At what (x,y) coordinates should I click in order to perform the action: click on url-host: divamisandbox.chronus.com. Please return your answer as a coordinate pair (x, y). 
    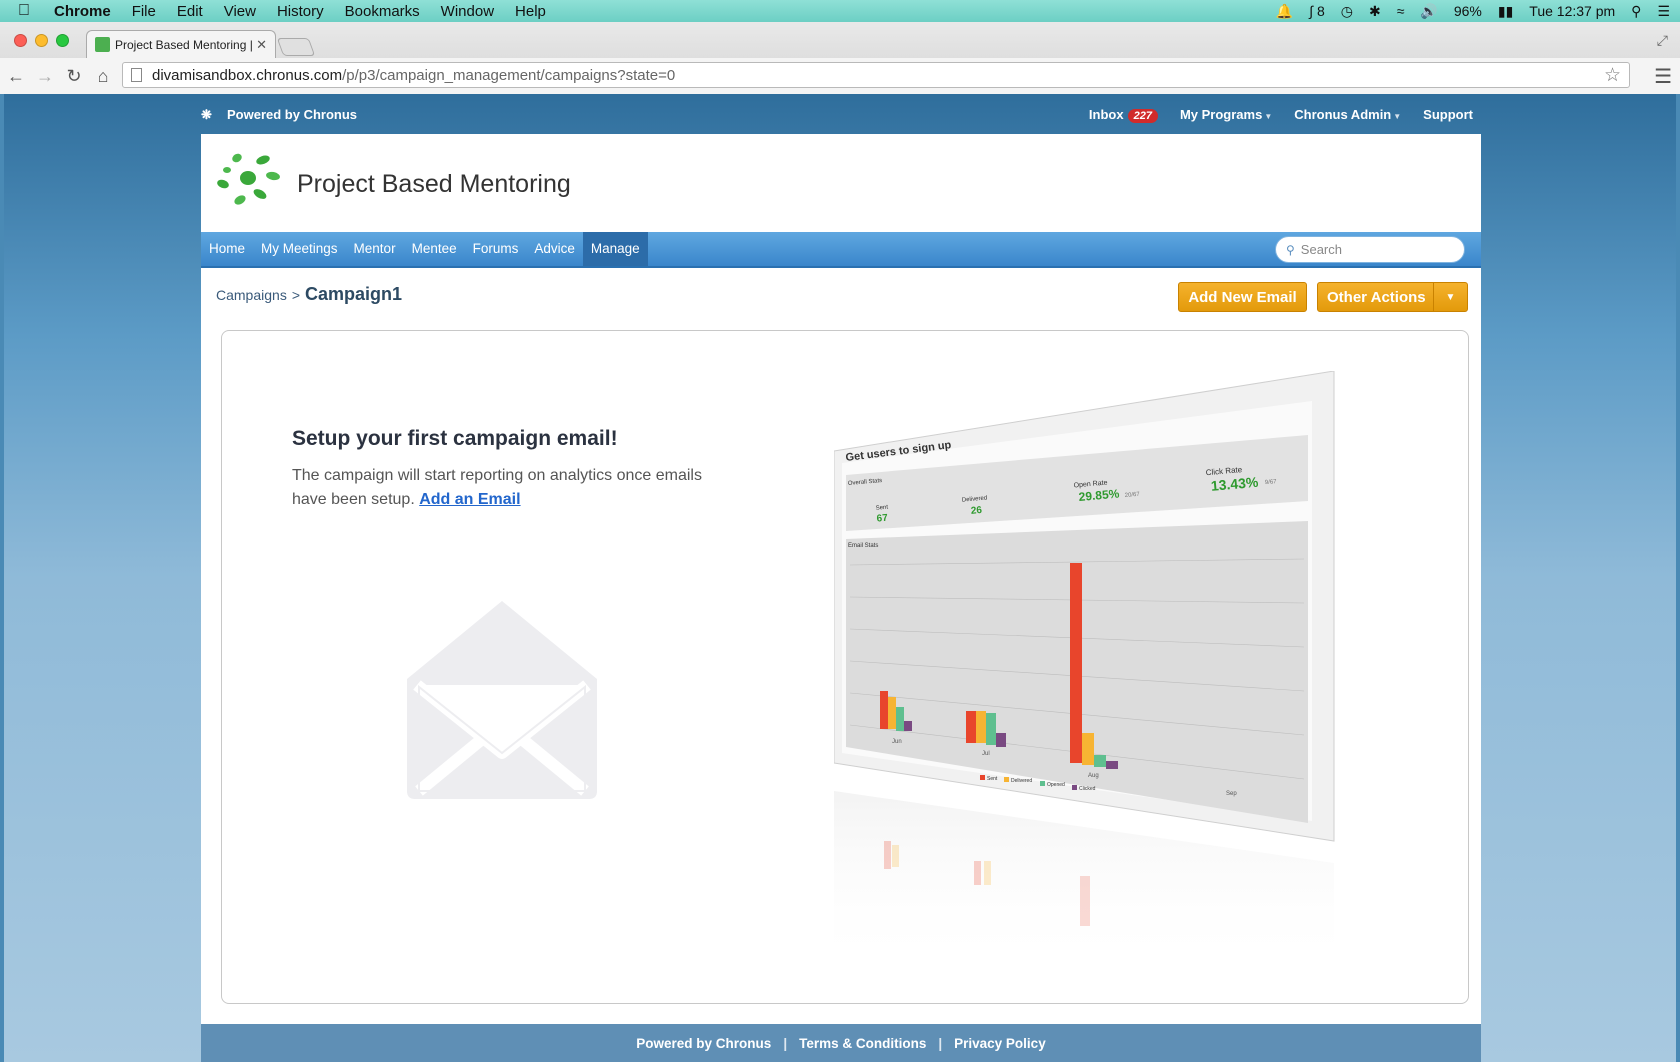
    Looking at the image, I should click on (247, 75).